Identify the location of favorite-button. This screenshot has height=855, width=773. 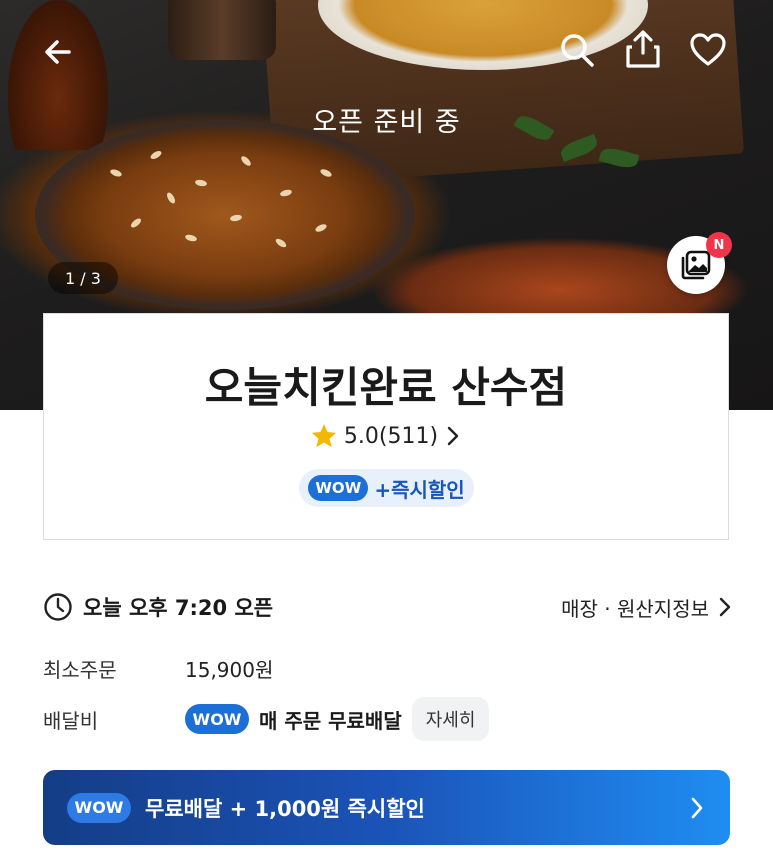
(708, 50).